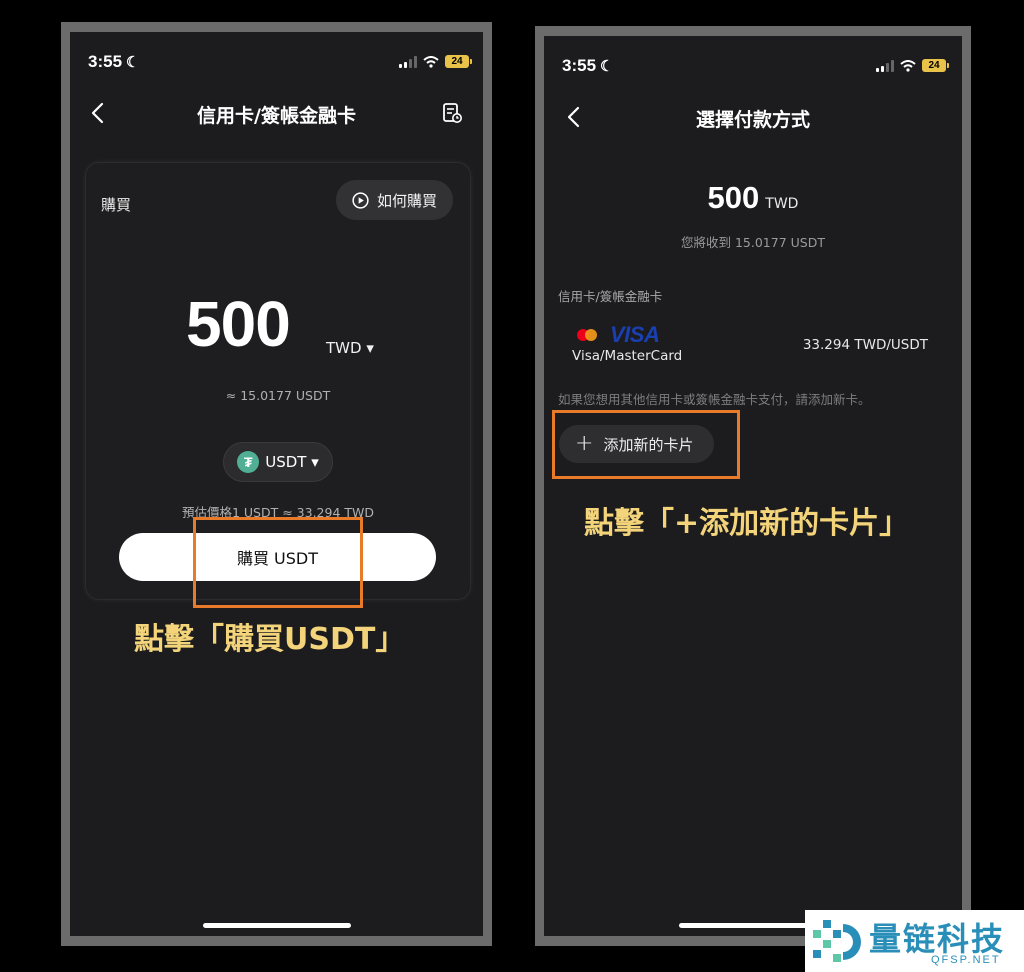 Image resolution: width=1024 pixels, height=972 pixels. I want to click on home-indicator, so click(276, 925).